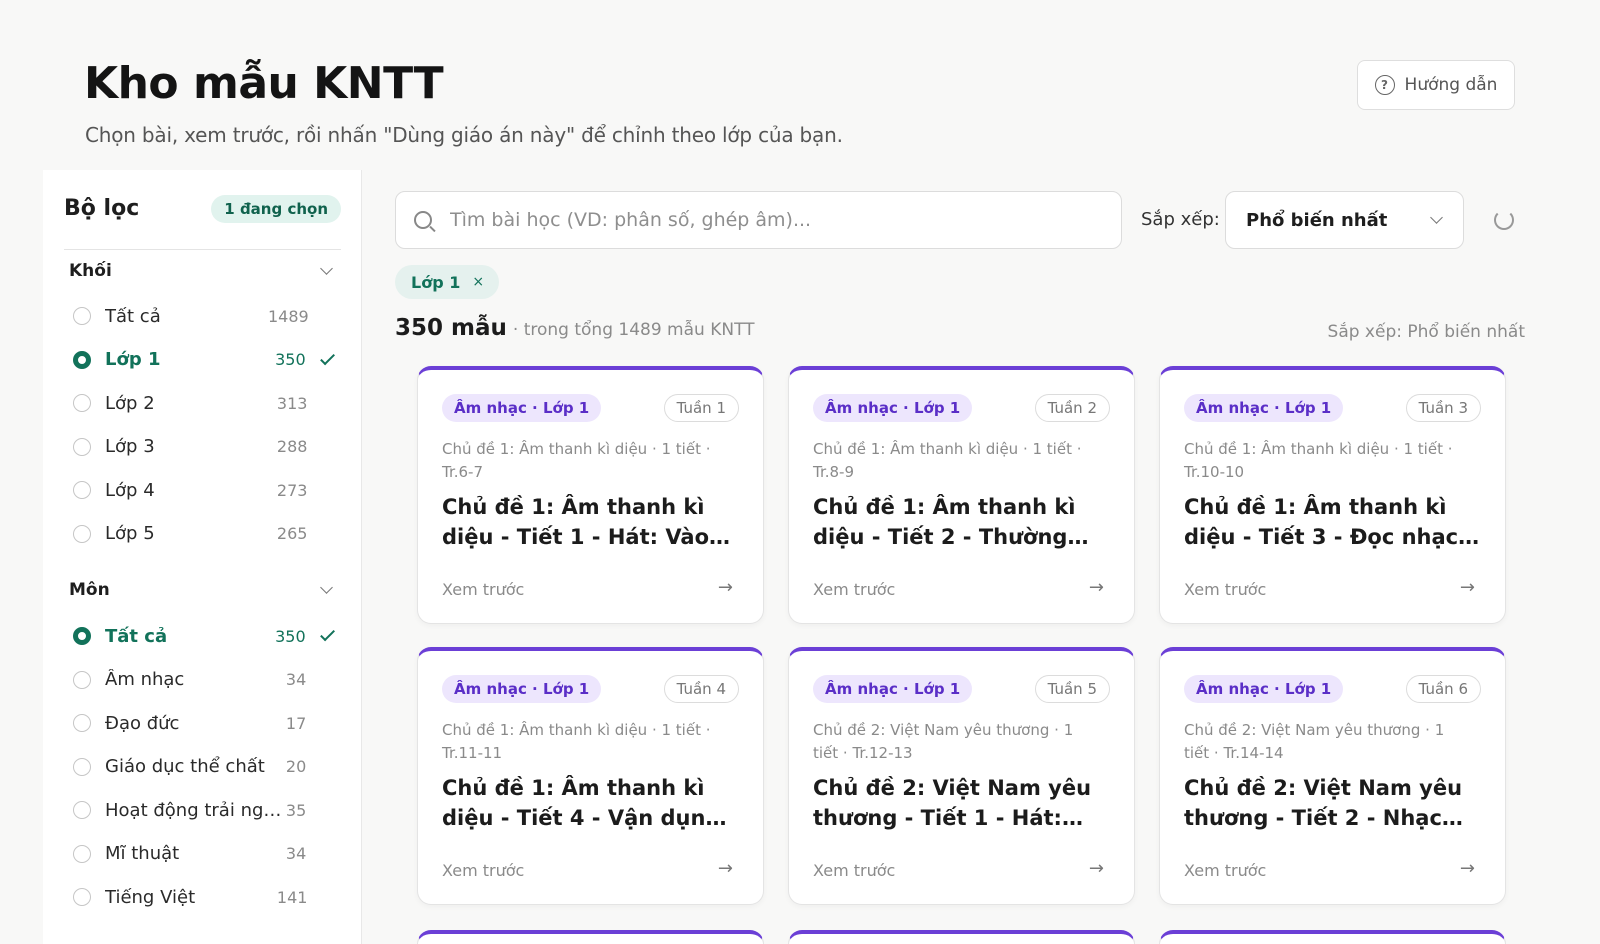  Describe the element at coordinates (1436, 85) in the screenshot. I see `help-button: ? Hướng dẫn` at that location.